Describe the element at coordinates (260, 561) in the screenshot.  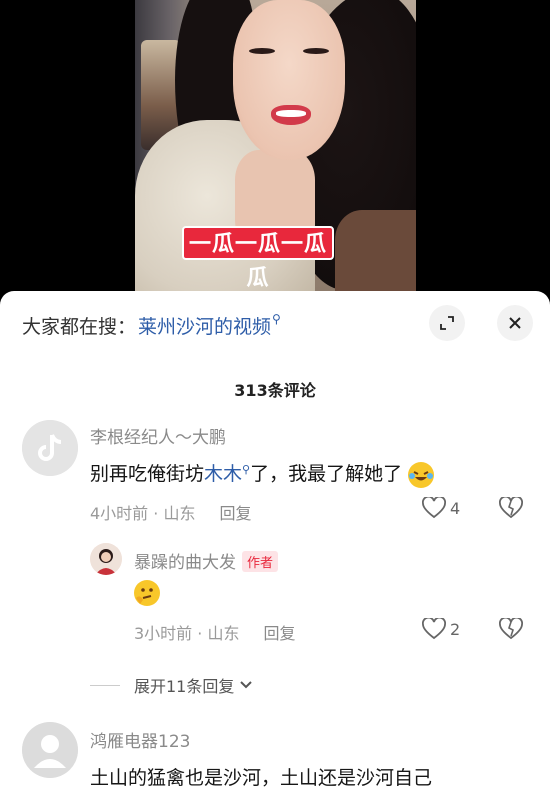
I see `author-badge: 作者` at that location.